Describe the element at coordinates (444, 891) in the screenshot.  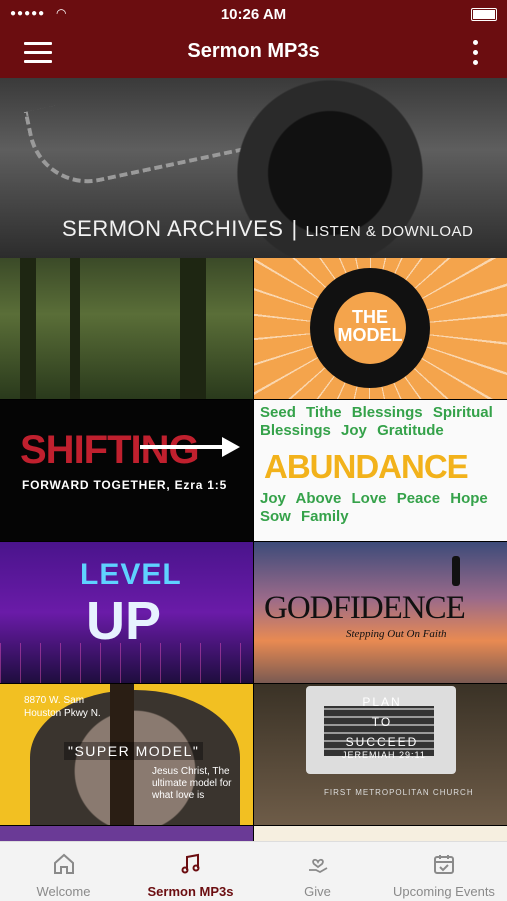
I see `tab-label: Upcoming Events` at that location.